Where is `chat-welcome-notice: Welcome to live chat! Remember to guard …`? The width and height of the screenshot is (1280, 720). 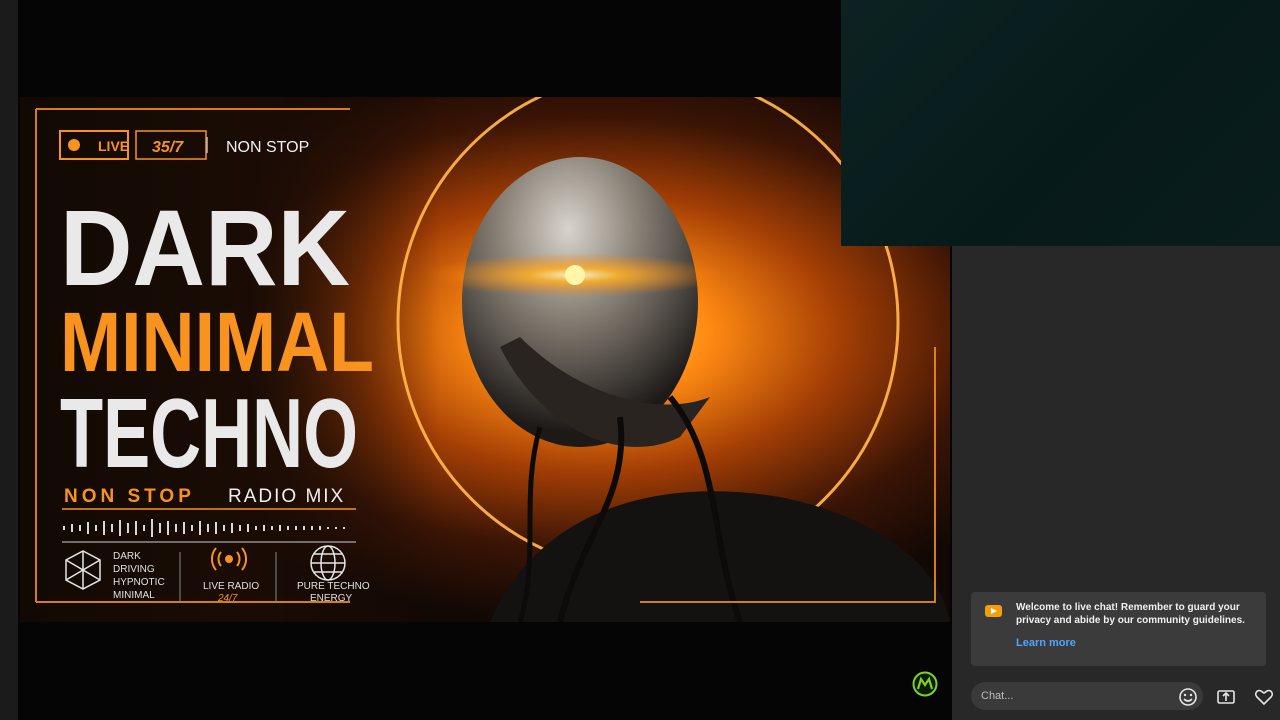 chat-welcome-notice: Welcome to live chat! Remember to guard … is located at coordinates (1118, 629).